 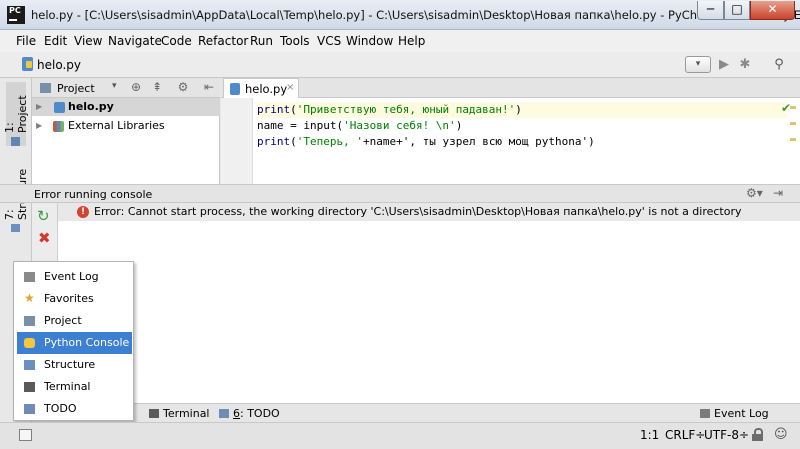 I want to click on navigation-bar: helo.py ▾ ▶ ✱ ⚲, so click(x=400, y=65).